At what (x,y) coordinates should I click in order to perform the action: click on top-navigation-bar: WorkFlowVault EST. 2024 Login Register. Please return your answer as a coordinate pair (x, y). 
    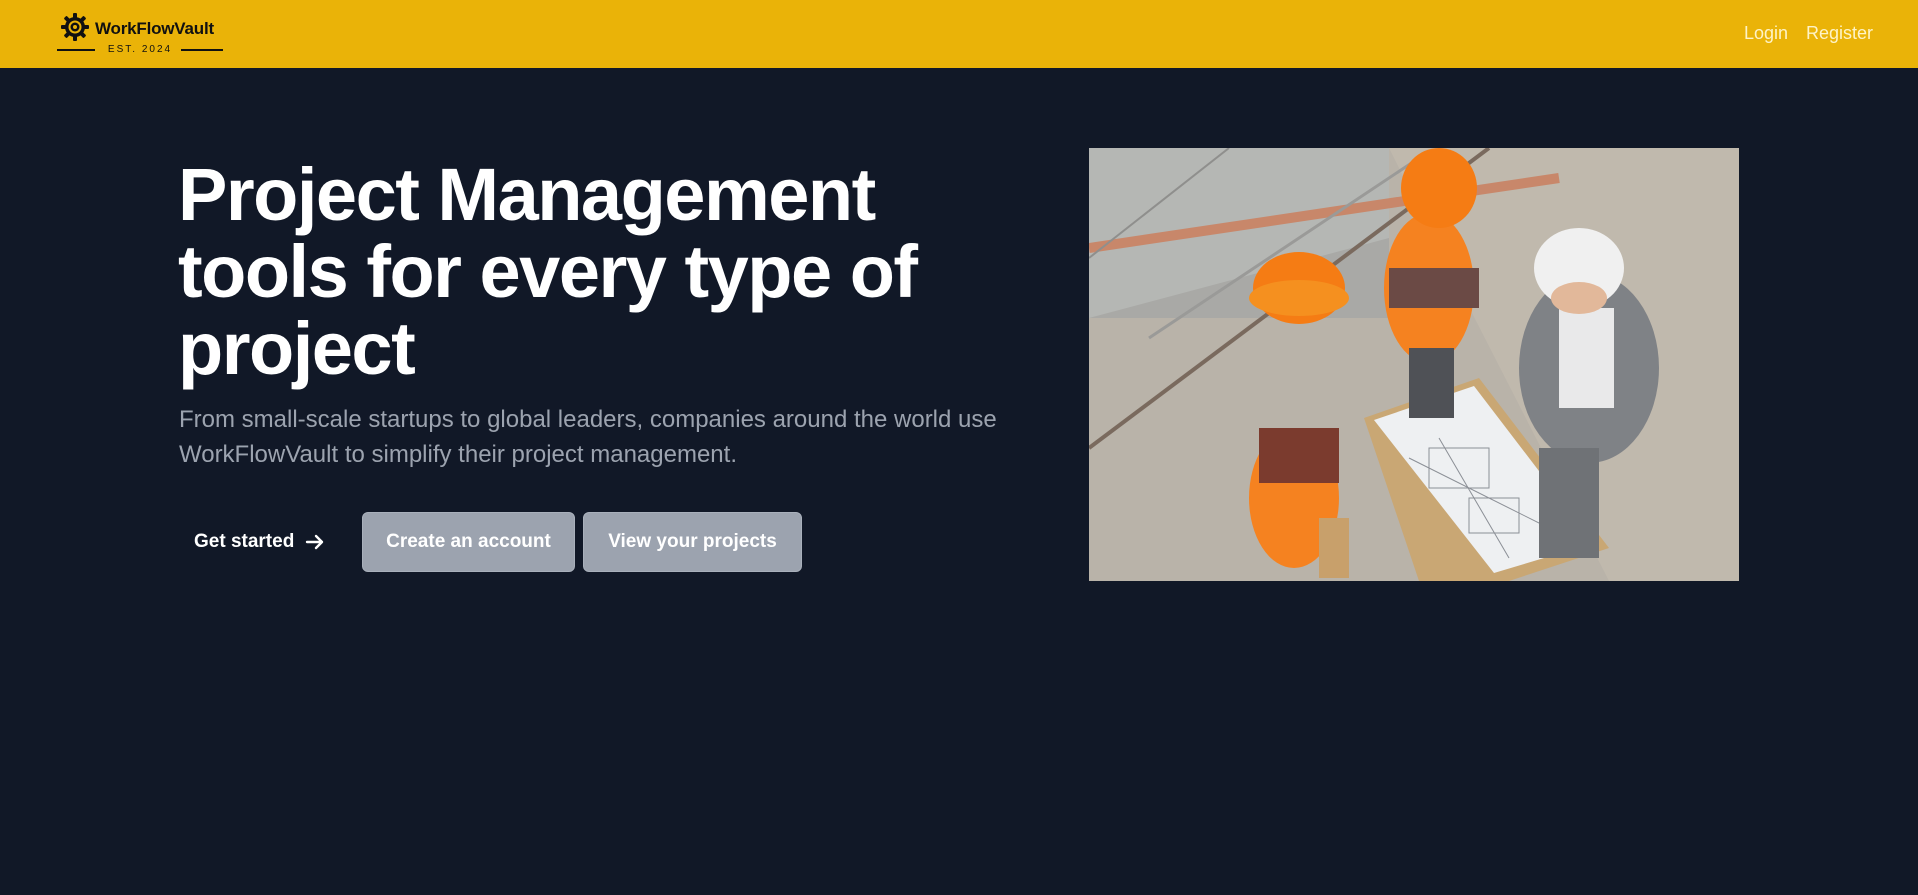
    Looking at the image, I should click on (959, 34).